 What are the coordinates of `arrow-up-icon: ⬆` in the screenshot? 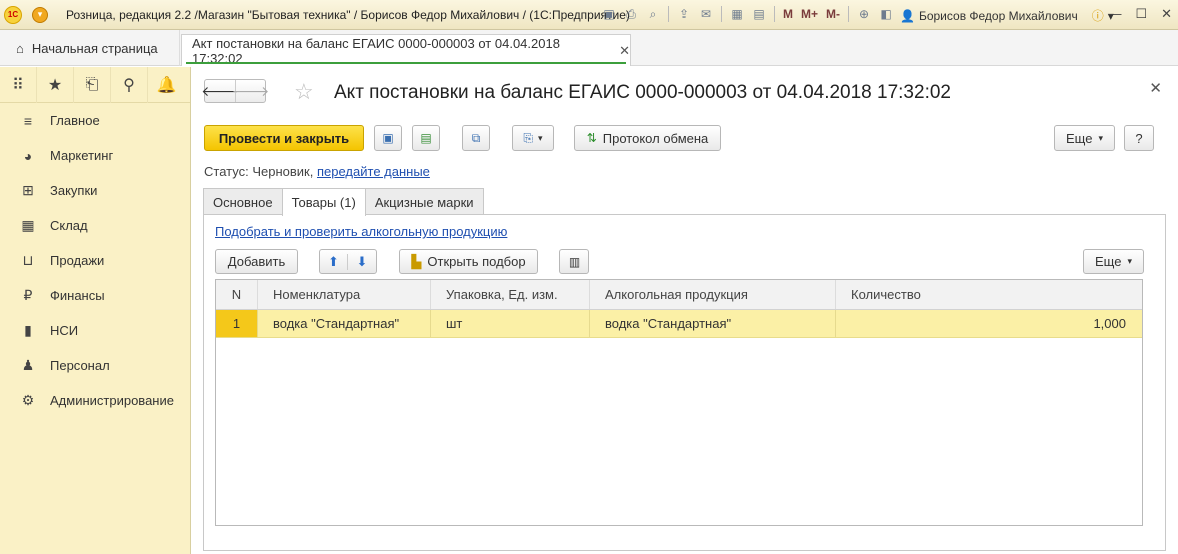 It's located at (334, 261).